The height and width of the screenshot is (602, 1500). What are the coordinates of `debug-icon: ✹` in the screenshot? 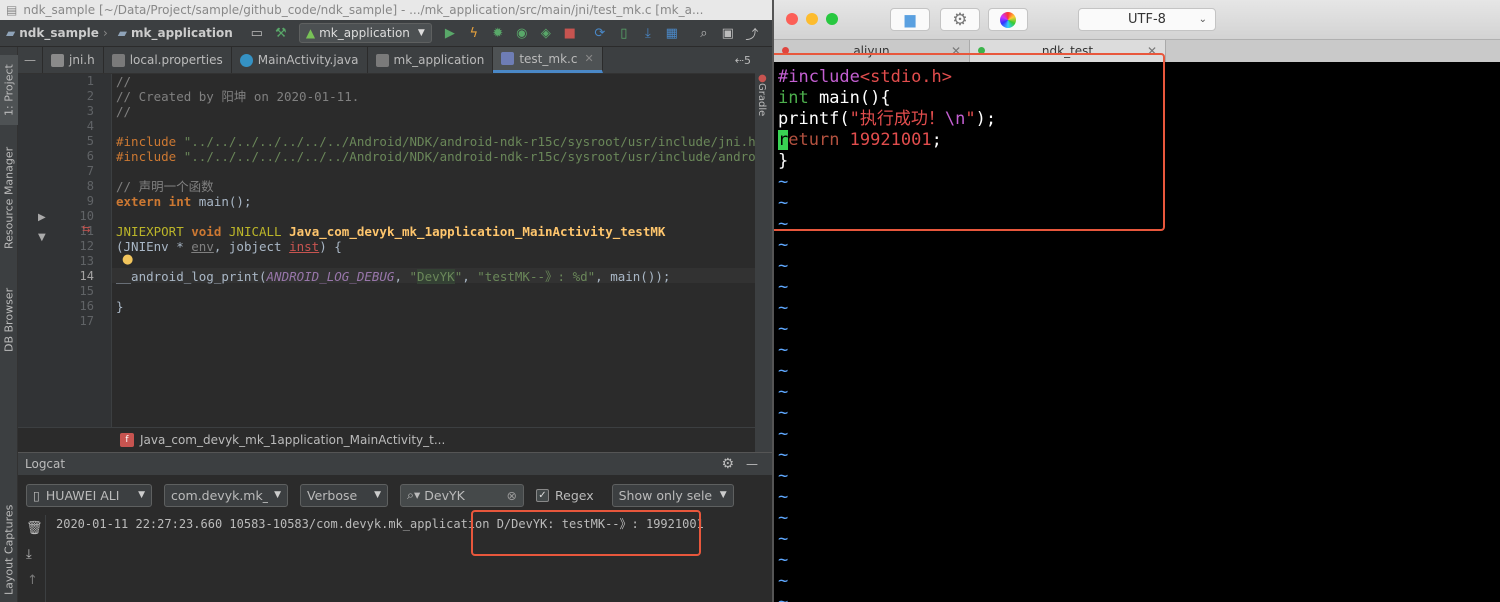 It's located at (498, 33).